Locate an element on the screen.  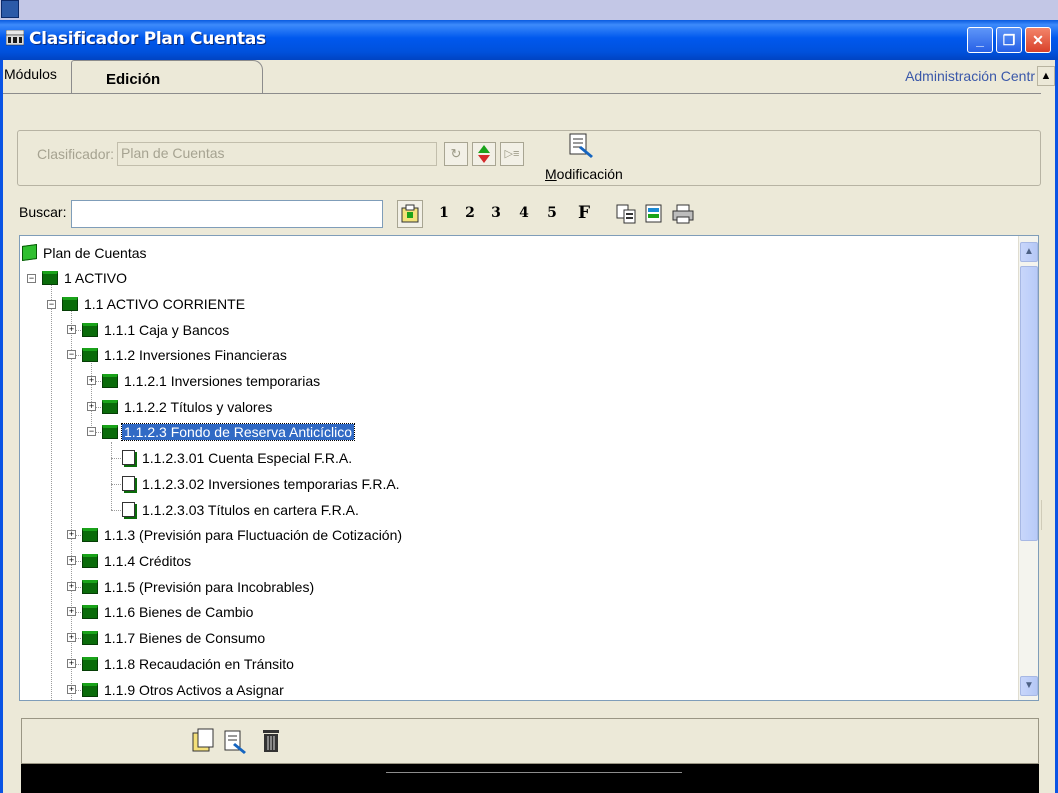
tree-node: 1.1.2.1 Inversiones temporarias is located at coordinates (212, 381).